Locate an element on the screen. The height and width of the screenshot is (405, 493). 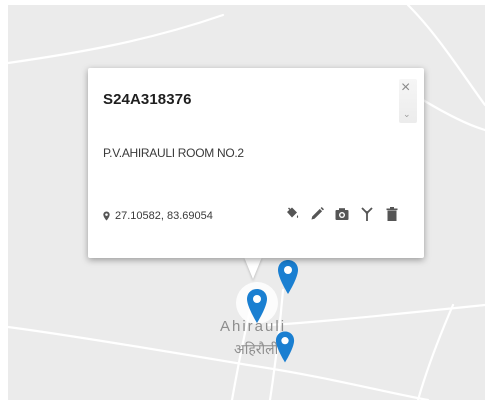
camera-icon is located at coordinates (342, 214).